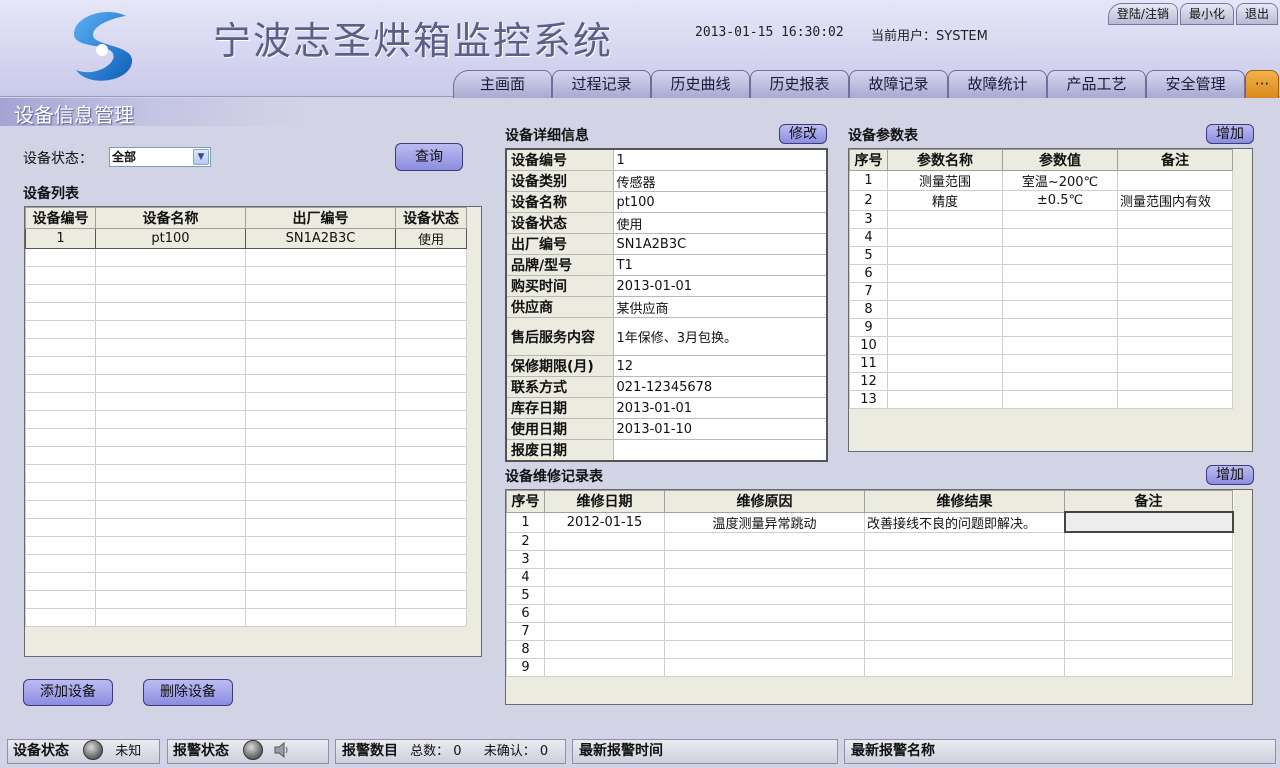 The image size is (1280, 768). Describe the element at coordinates (868, 363) in the screenshot. I see `param-index-cell: 11` at that location.